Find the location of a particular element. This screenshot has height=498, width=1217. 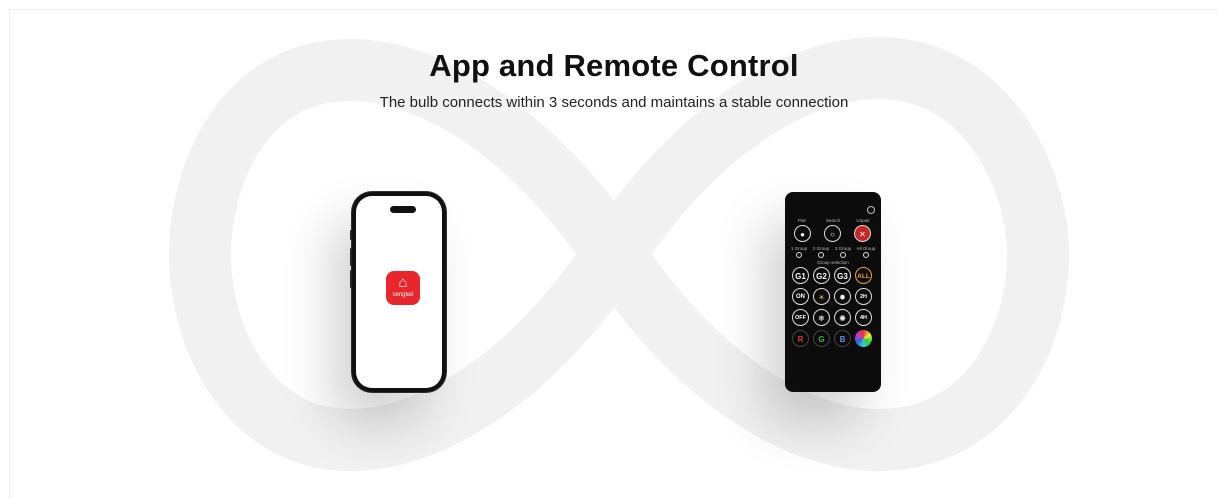

brightness-icon: ✹ is located at coordinates (842, 297).